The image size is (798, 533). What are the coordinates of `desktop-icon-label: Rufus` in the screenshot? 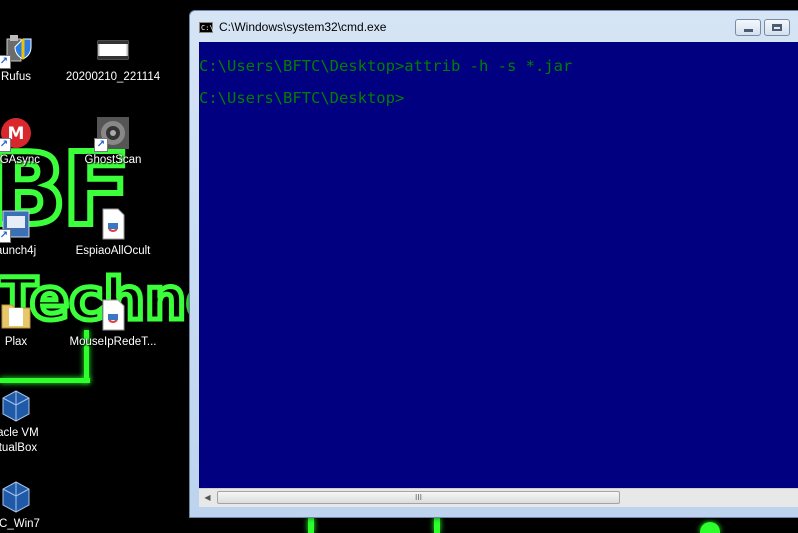 It's located at (16, 77).